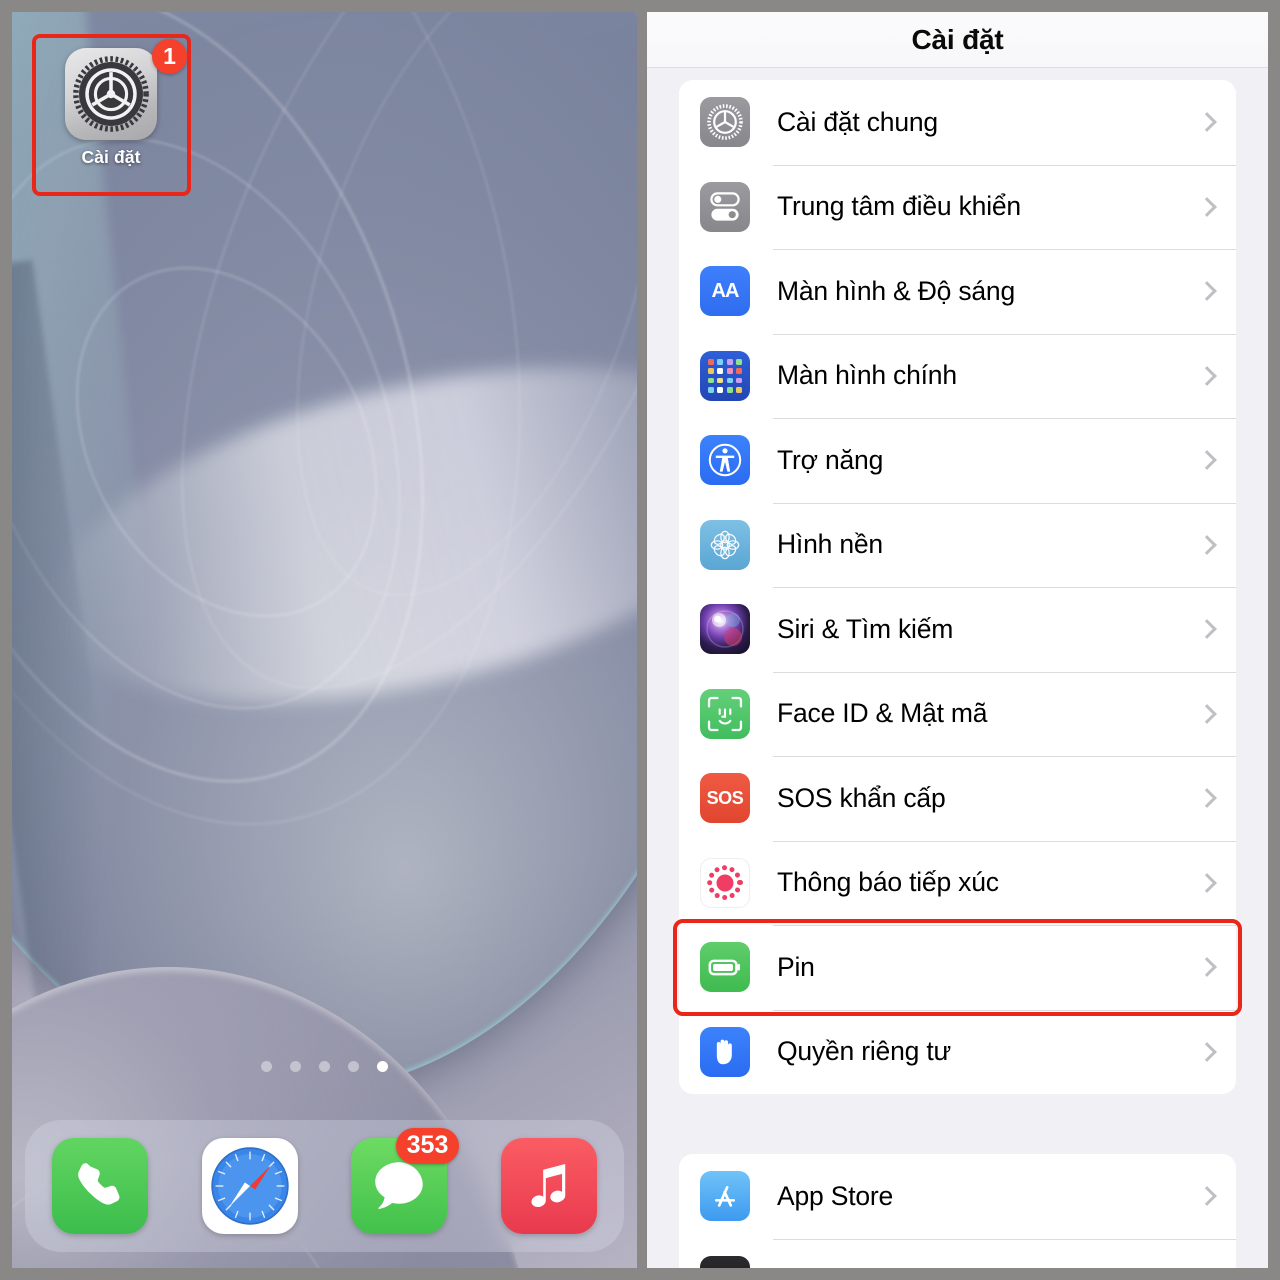 This screenshot has height=1280, width=1280. I want to click on row-label: Thông báo tiếp xúc, so click(888, 882).